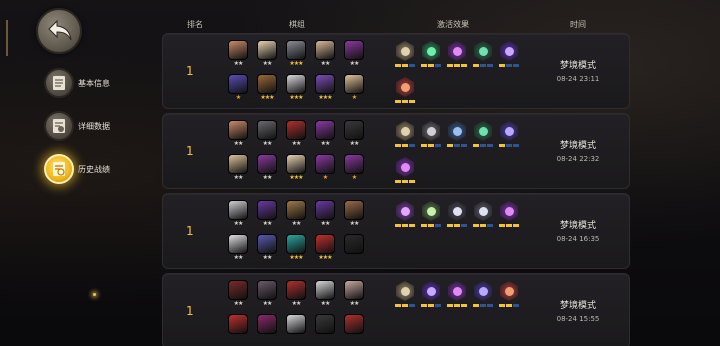  What do you see at coordinates (77, 83) in the screenshot?
I see `nav-basic-info: 基本信息` at bounding box center [77, 83].